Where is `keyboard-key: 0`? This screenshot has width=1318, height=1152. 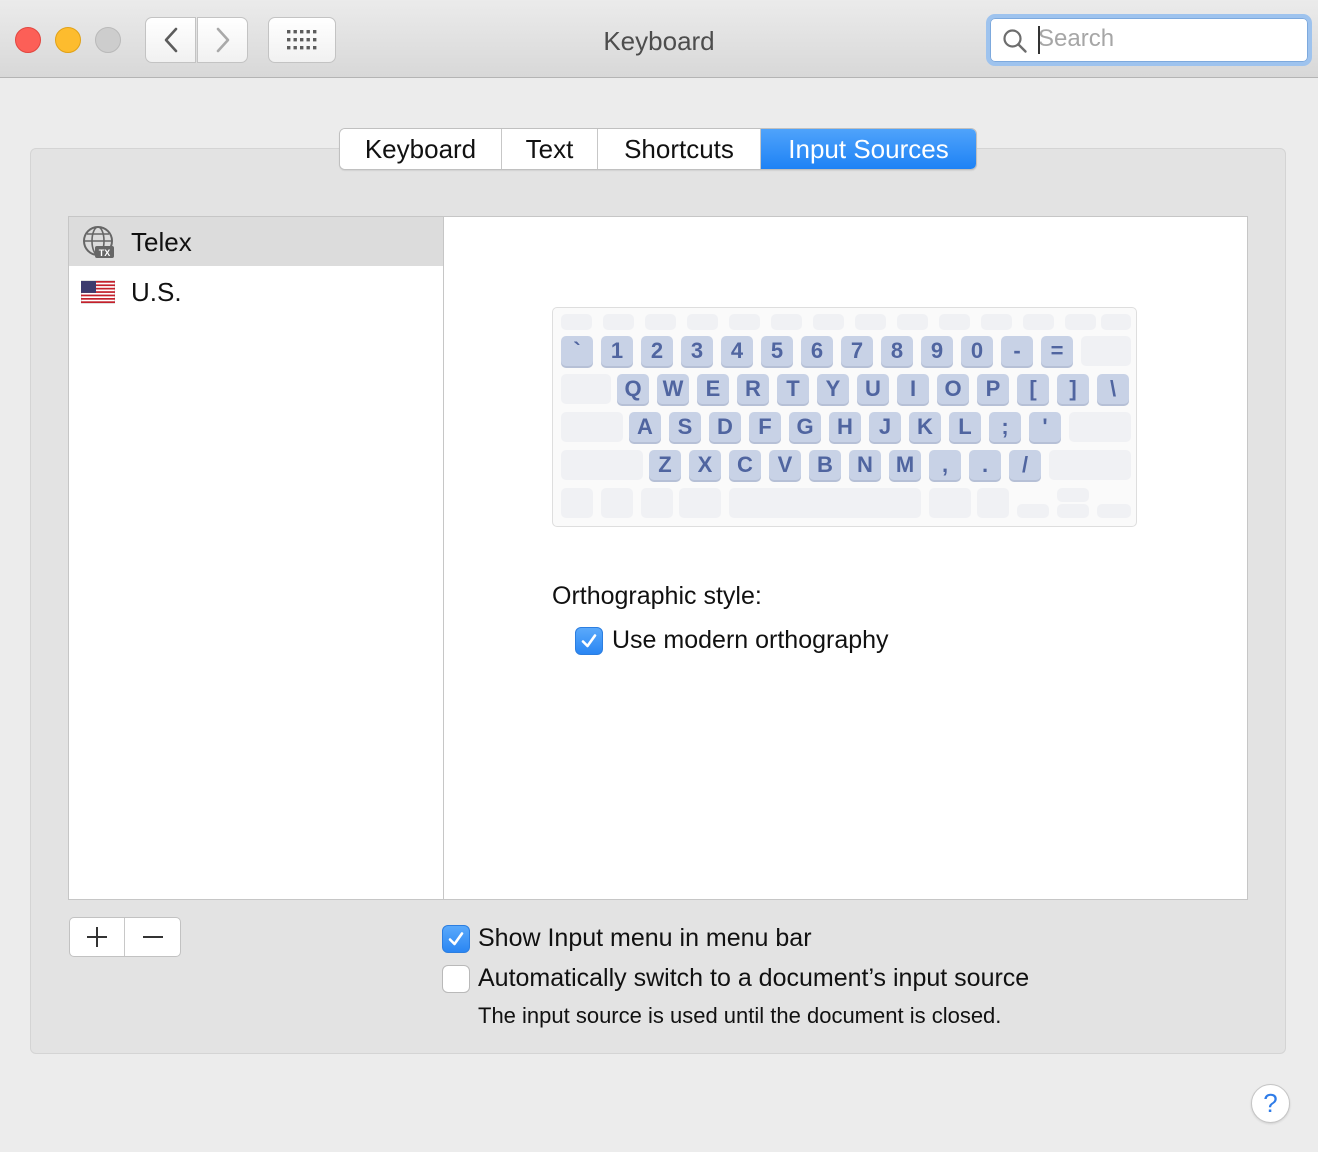 keyboard-key: 0 is located at coordinates (977, 351).